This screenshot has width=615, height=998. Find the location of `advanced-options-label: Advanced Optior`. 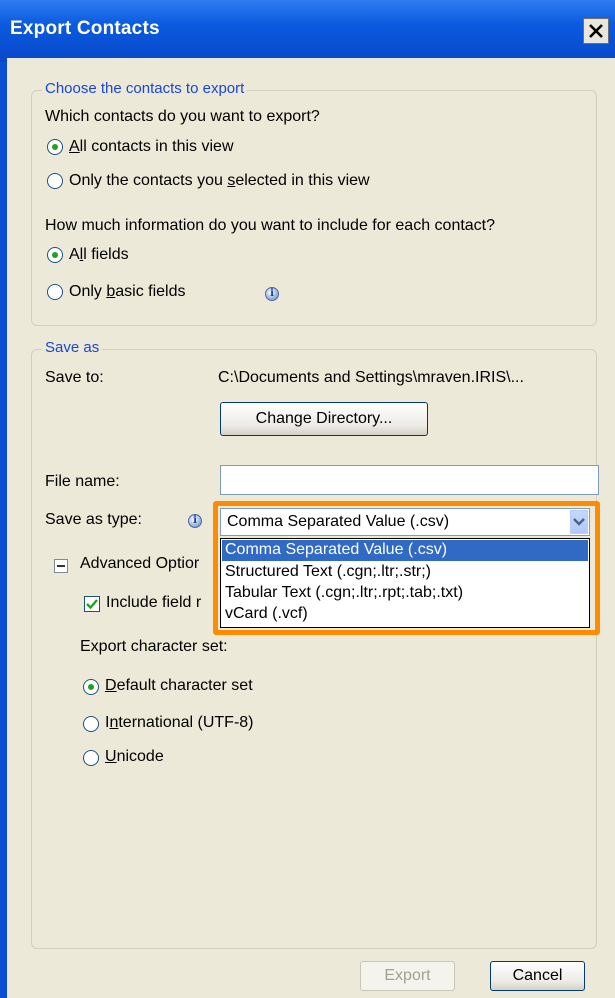

advanced-options-label: Advanced Optior is located at coordinates (139, 564).